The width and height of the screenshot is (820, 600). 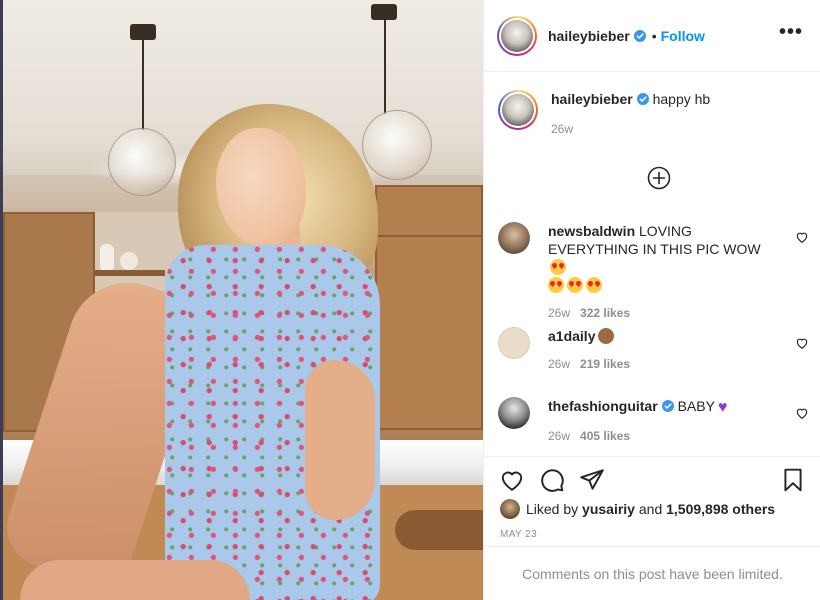 I want to click on caption-text-line: haileybieber happy hb, so click(x=666, y=99).